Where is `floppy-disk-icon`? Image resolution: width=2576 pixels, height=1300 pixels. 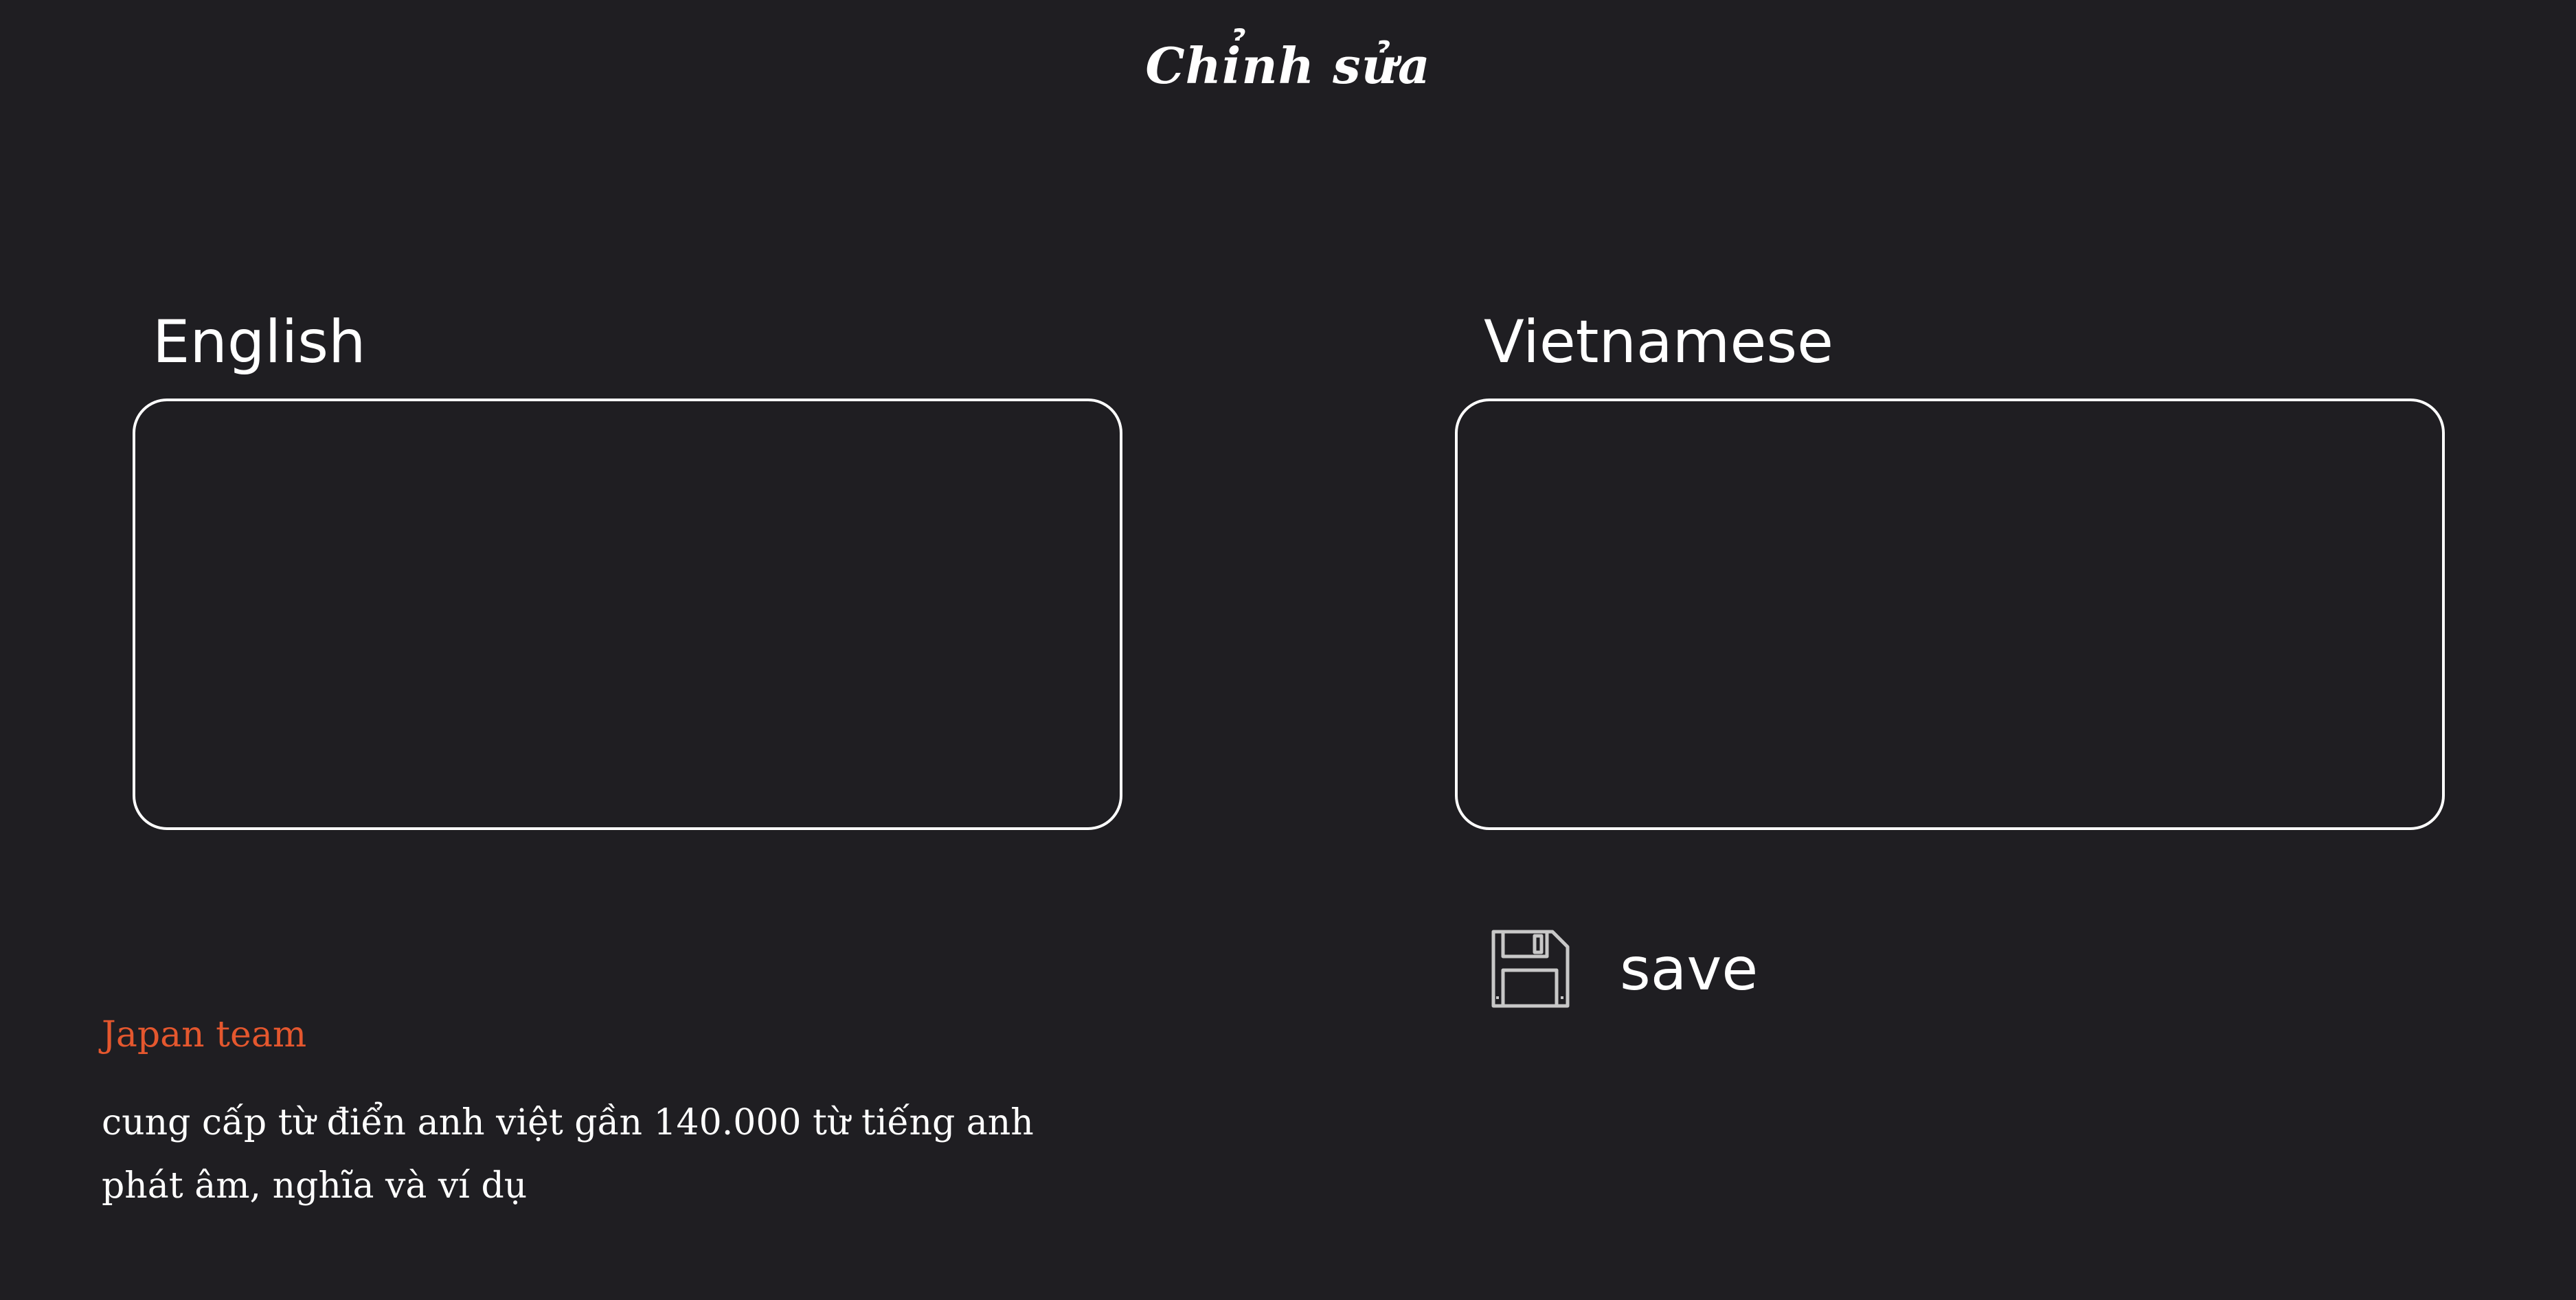 floppy-disk-icon is located at coordinates (1530, 969).